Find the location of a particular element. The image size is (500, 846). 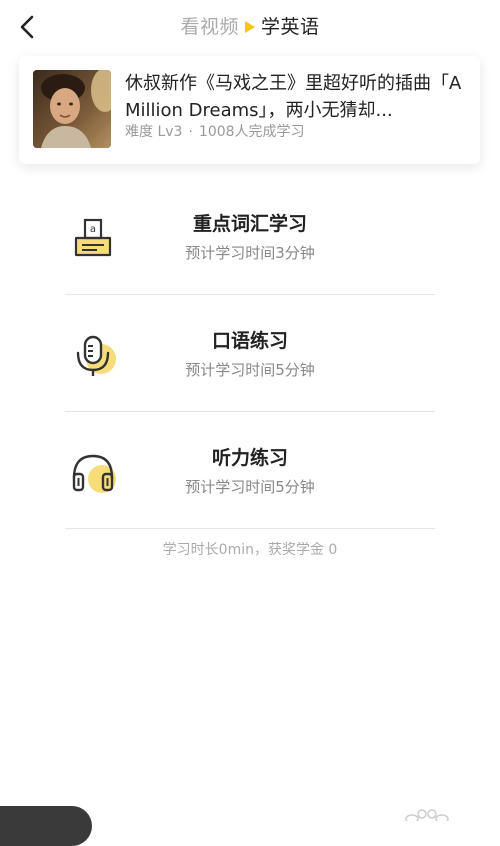

top-nav-bar: 看视频 学英语 is located at coordinates (250, 27).